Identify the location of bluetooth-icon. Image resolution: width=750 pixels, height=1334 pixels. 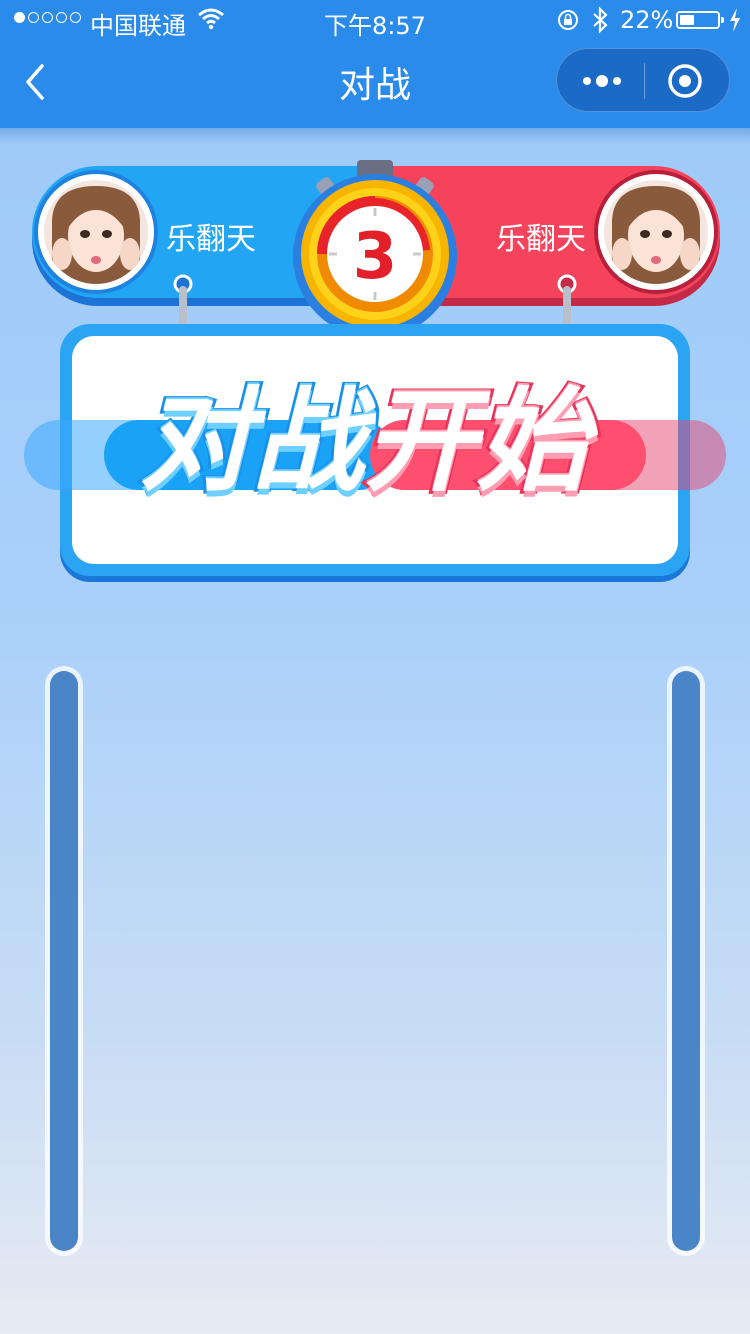
(600, 20).